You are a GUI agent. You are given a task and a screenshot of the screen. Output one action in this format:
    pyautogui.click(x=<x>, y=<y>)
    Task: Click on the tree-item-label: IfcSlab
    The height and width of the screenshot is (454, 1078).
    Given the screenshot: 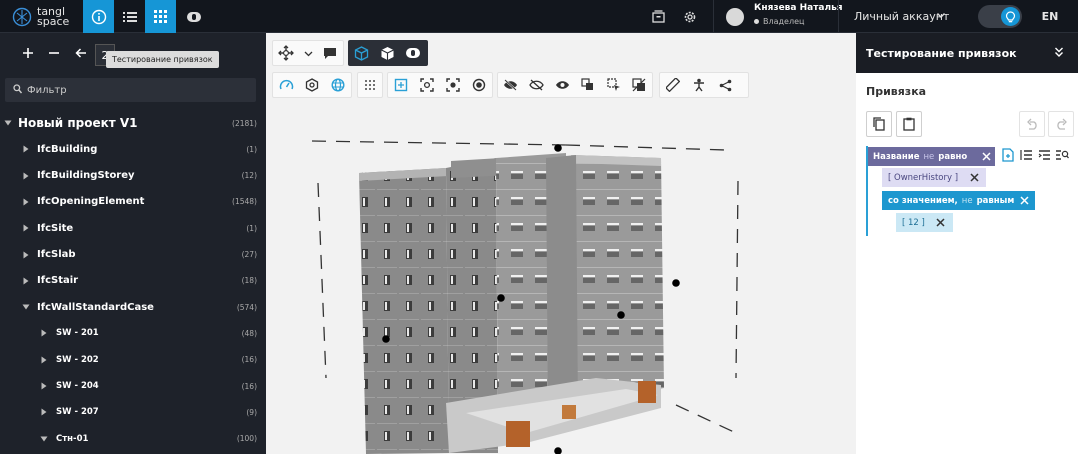 What is the action you would take?
    pyautogui.click(x=56, y=254)
    